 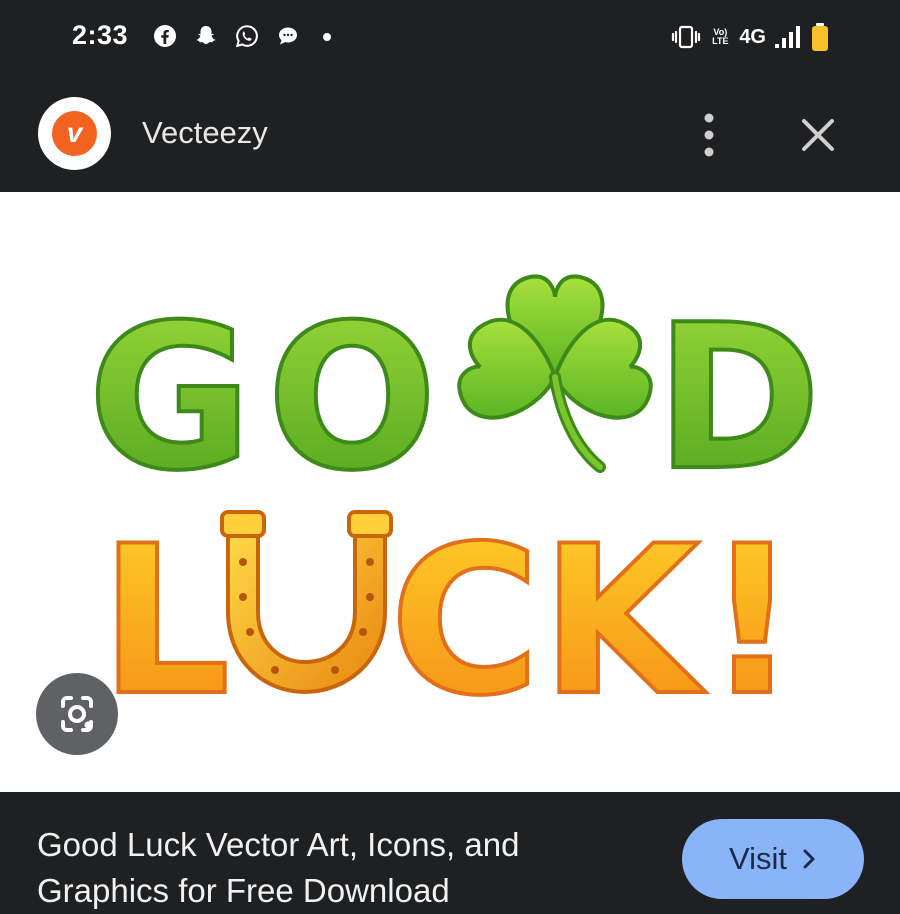 I want to click on site-name: Vecteezy, so click(x=205, y=133).